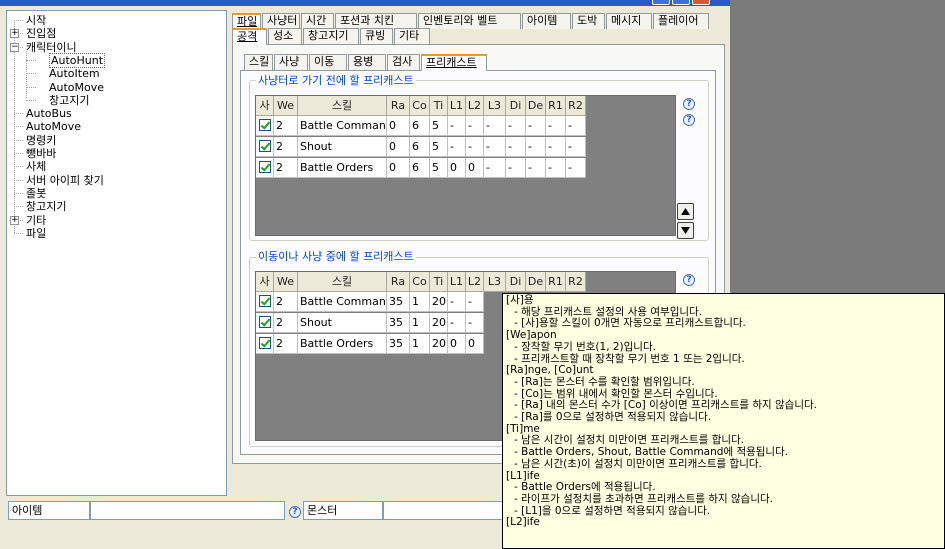  What do you see at coordinates (46, 206) in the screenshot?
I see `tree-item: 창고지기` at bounding box center [46, 206].